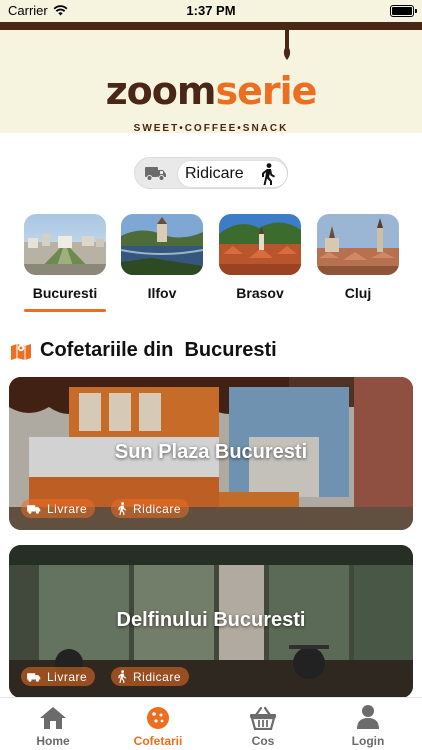 The height and width of the screenshot is (750, 422). What do you see at coordinates (287, 45) in the screenshot?
I see `chocolate-drip-icon` at bounding box center [287, 45].